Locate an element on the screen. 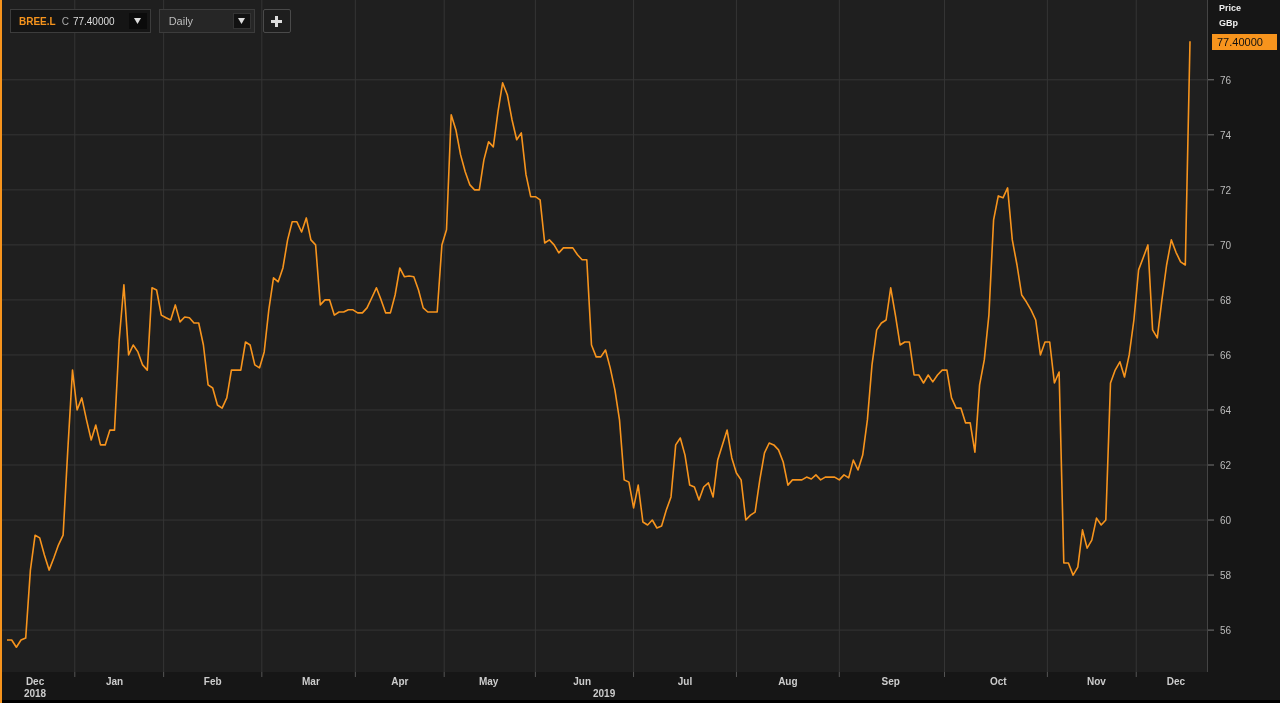 The image size is (1280, 703). axis-label: 70 is located at coordinates (1226, 245).